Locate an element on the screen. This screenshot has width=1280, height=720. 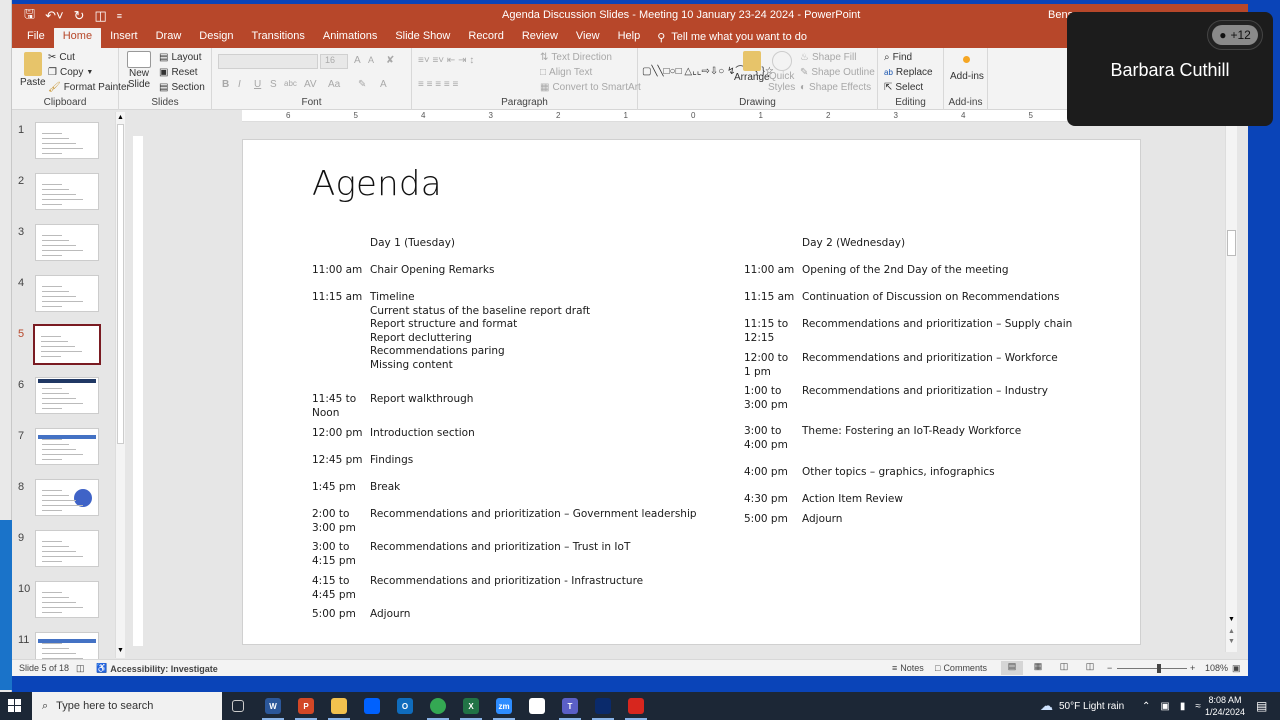
tab-home: Home is located at coordinates (77, 37).